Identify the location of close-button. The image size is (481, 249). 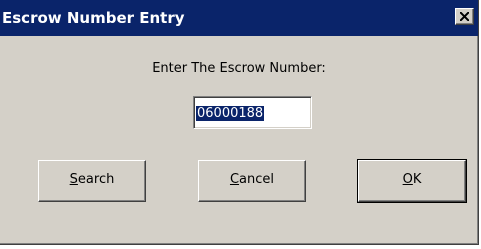
(464, 16).